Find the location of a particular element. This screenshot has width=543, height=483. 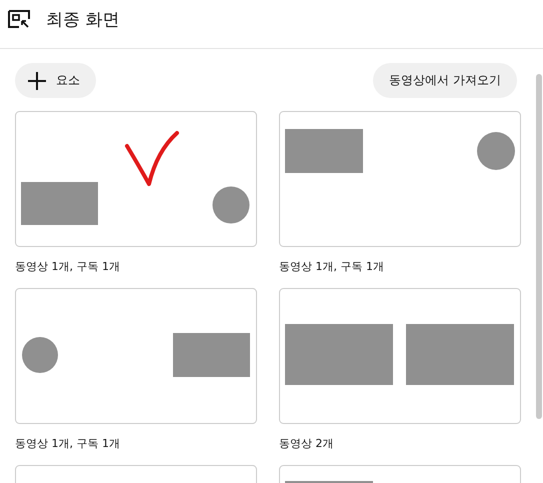

plus-icon is located at coordinates (37, 81).